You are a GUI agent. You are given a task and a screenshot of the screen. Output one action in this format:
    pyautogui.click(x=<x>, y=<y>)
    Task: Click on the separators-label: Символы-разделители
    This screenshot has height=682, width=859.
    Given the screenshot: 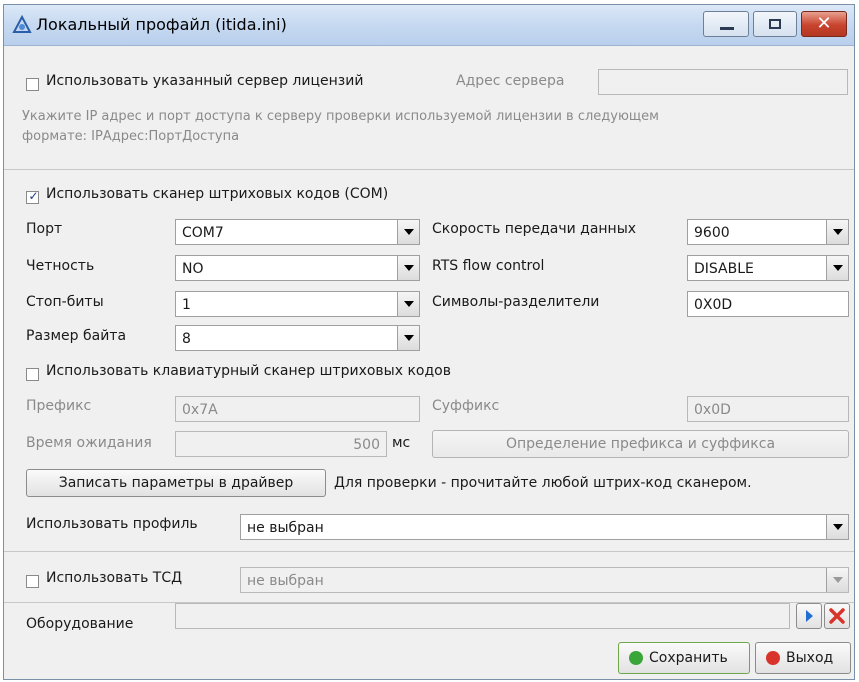 What is the action you would take?
    pyautogui.click(x=516, y=302)
    